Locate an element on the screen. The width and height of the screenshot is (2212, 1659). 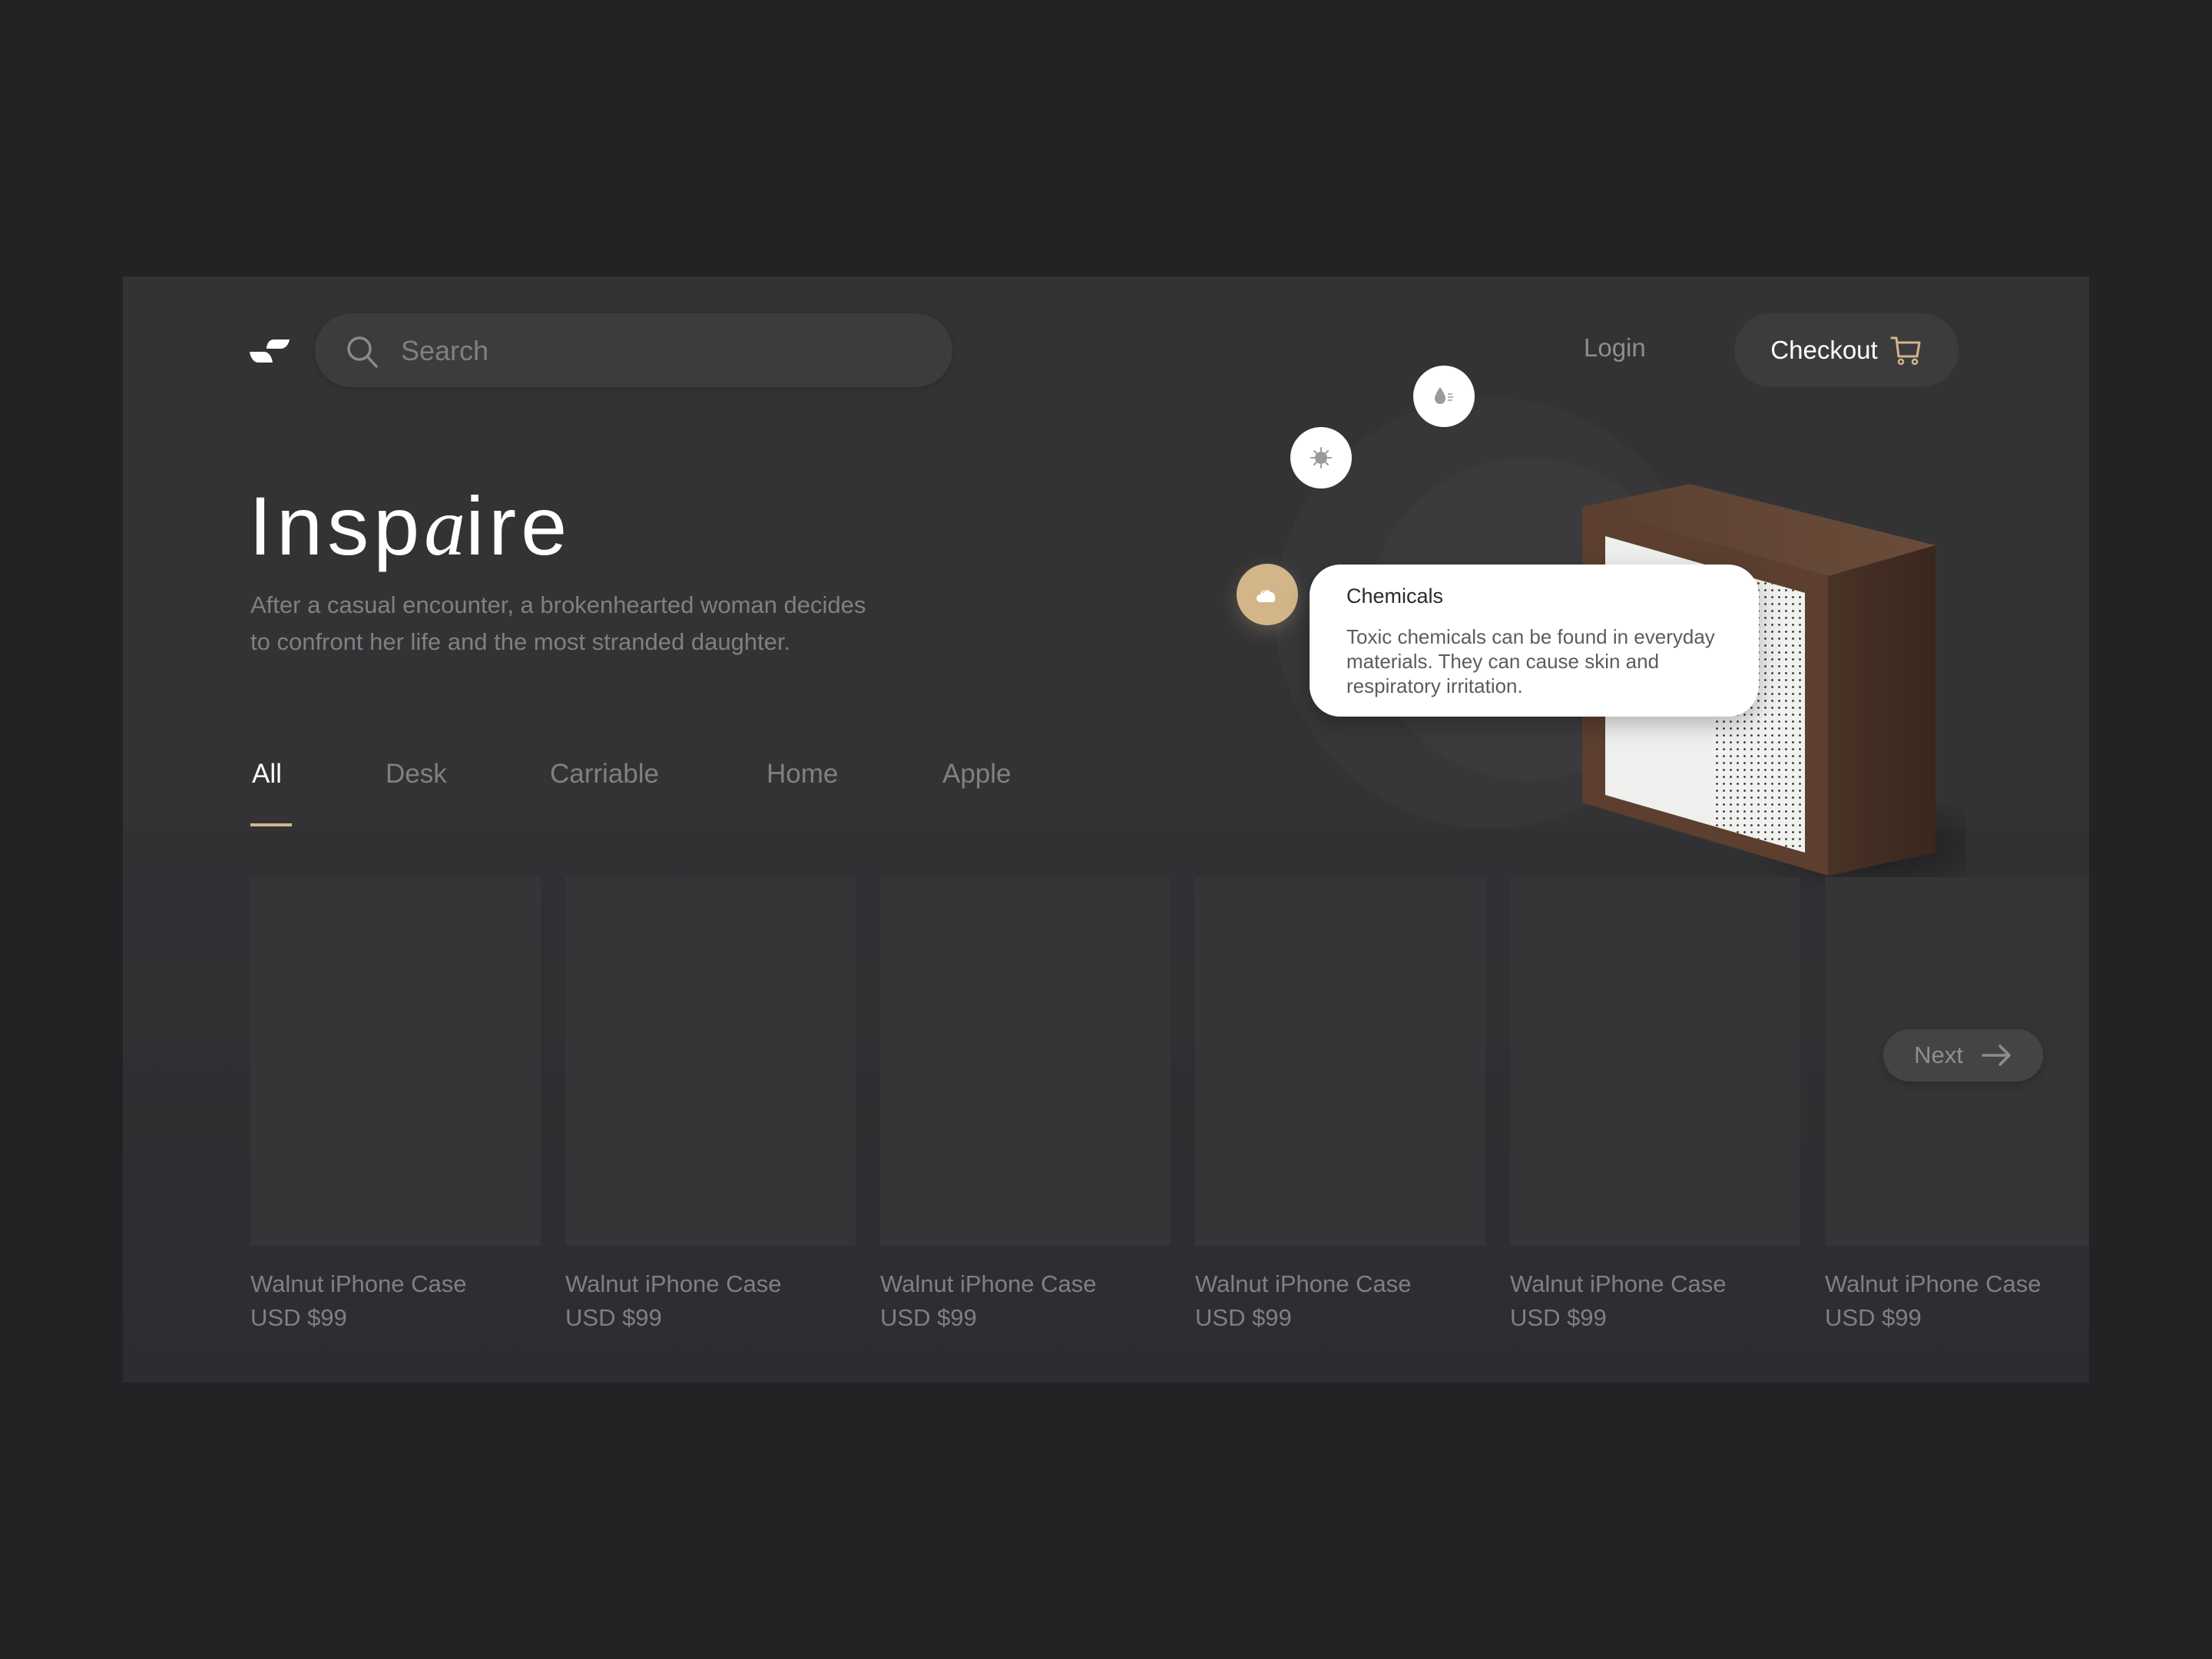
hero-title: Inspaire is located at coordinates (410, 526).